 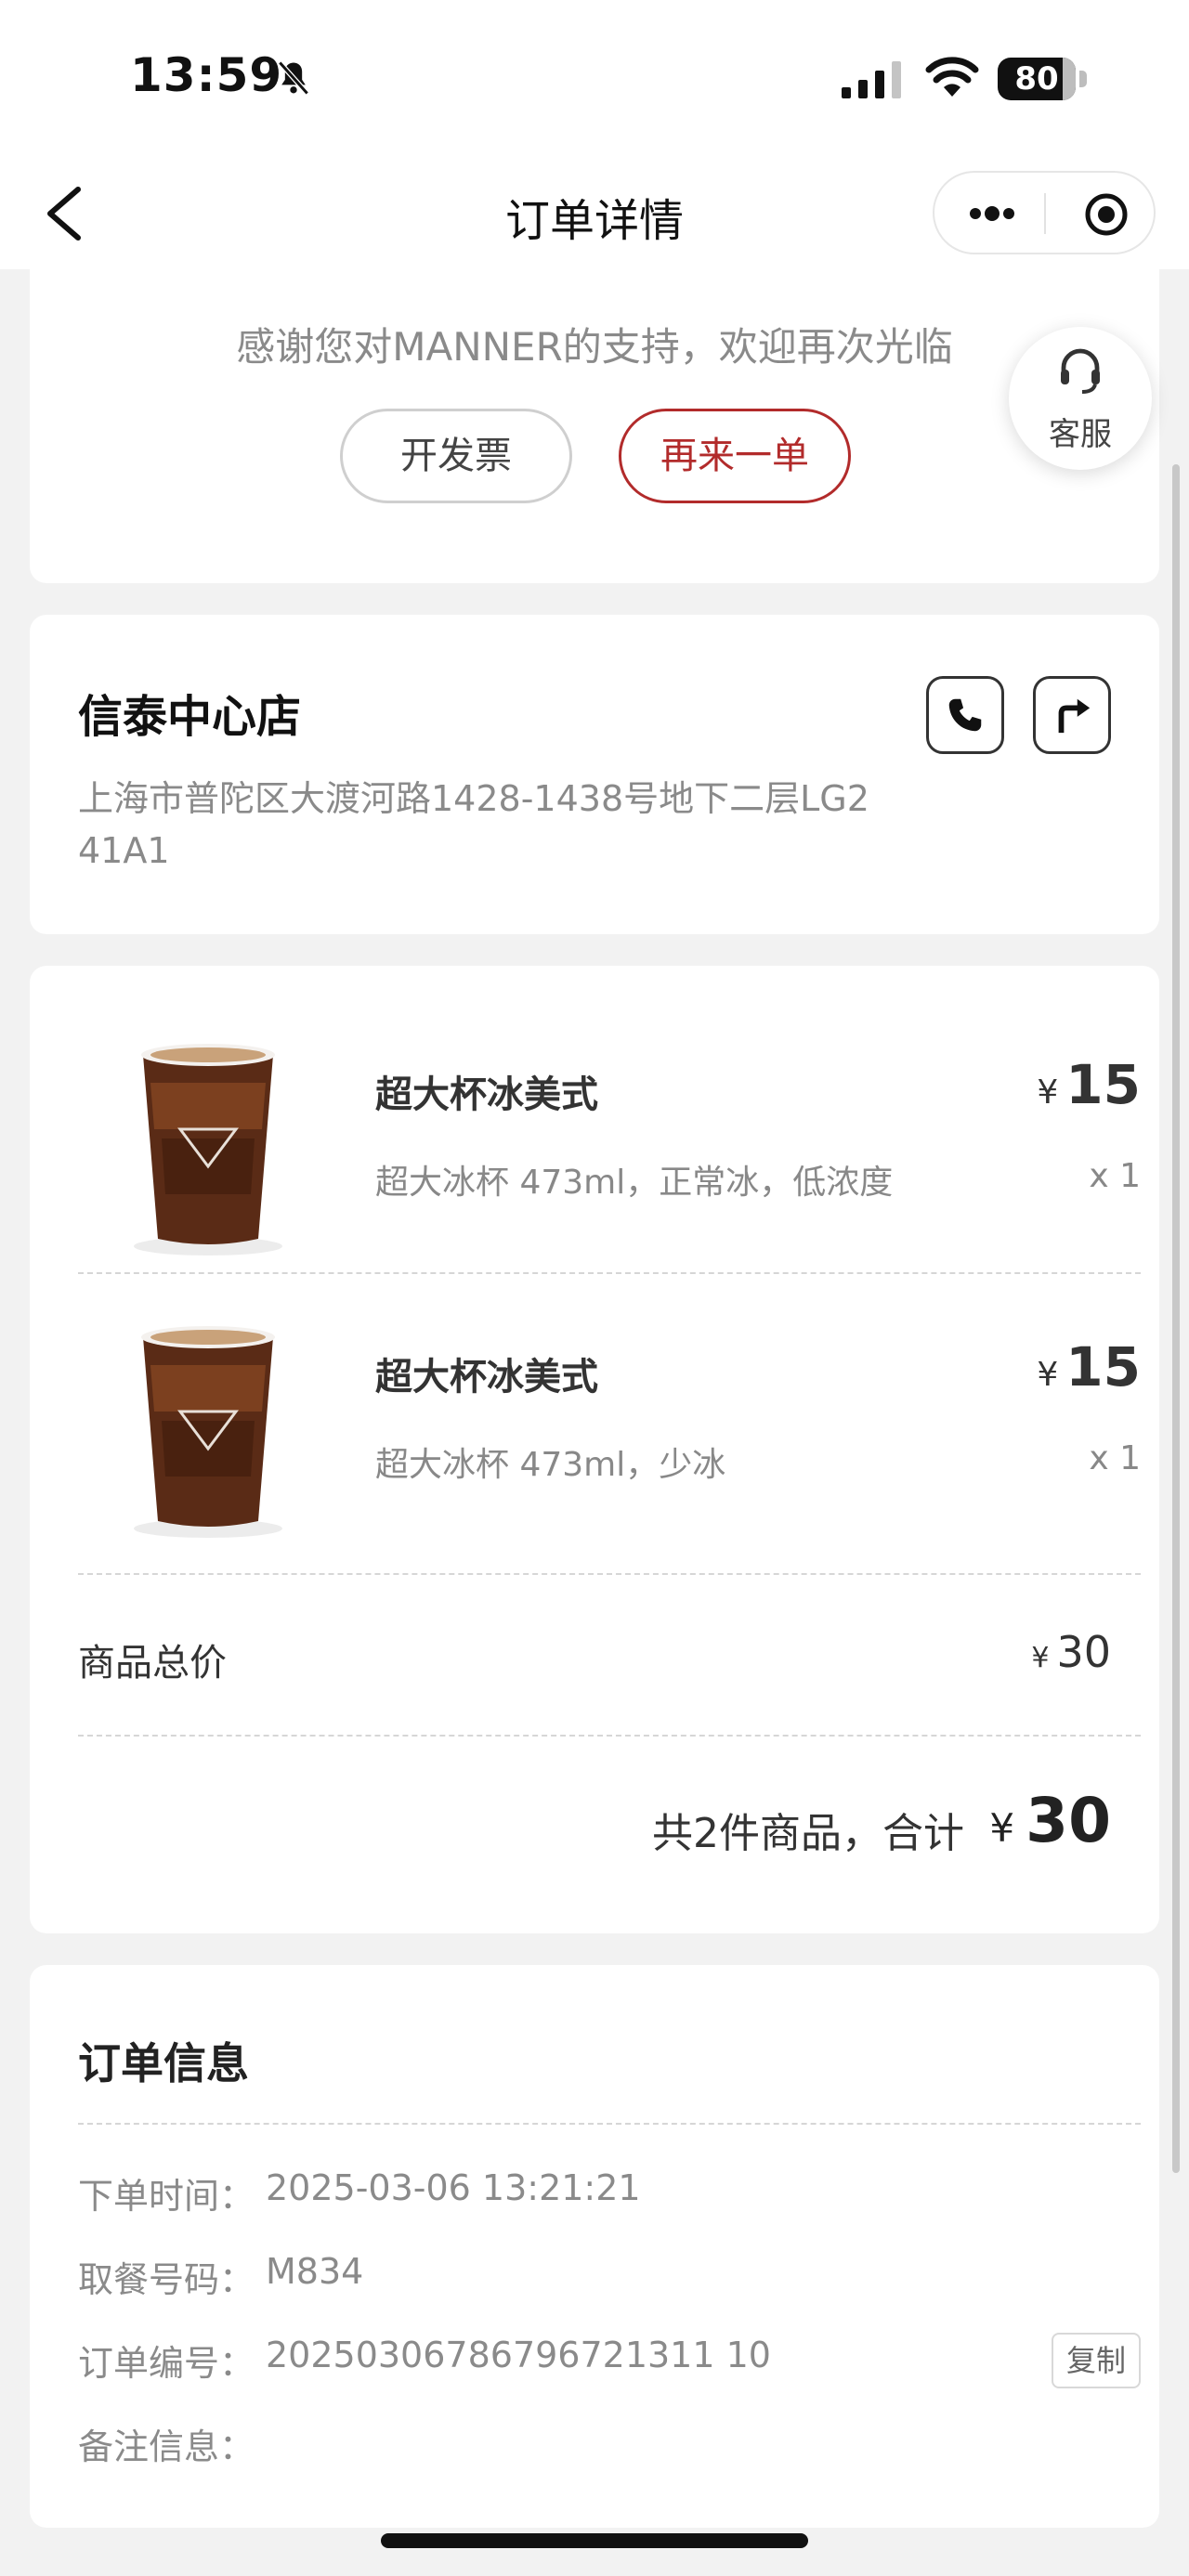 I want to click on list-item: 超大杯冰美式 超大冰杯 473ml，正常冰，低浓度 ¥15 x 1, so click(x=609, y=1152).